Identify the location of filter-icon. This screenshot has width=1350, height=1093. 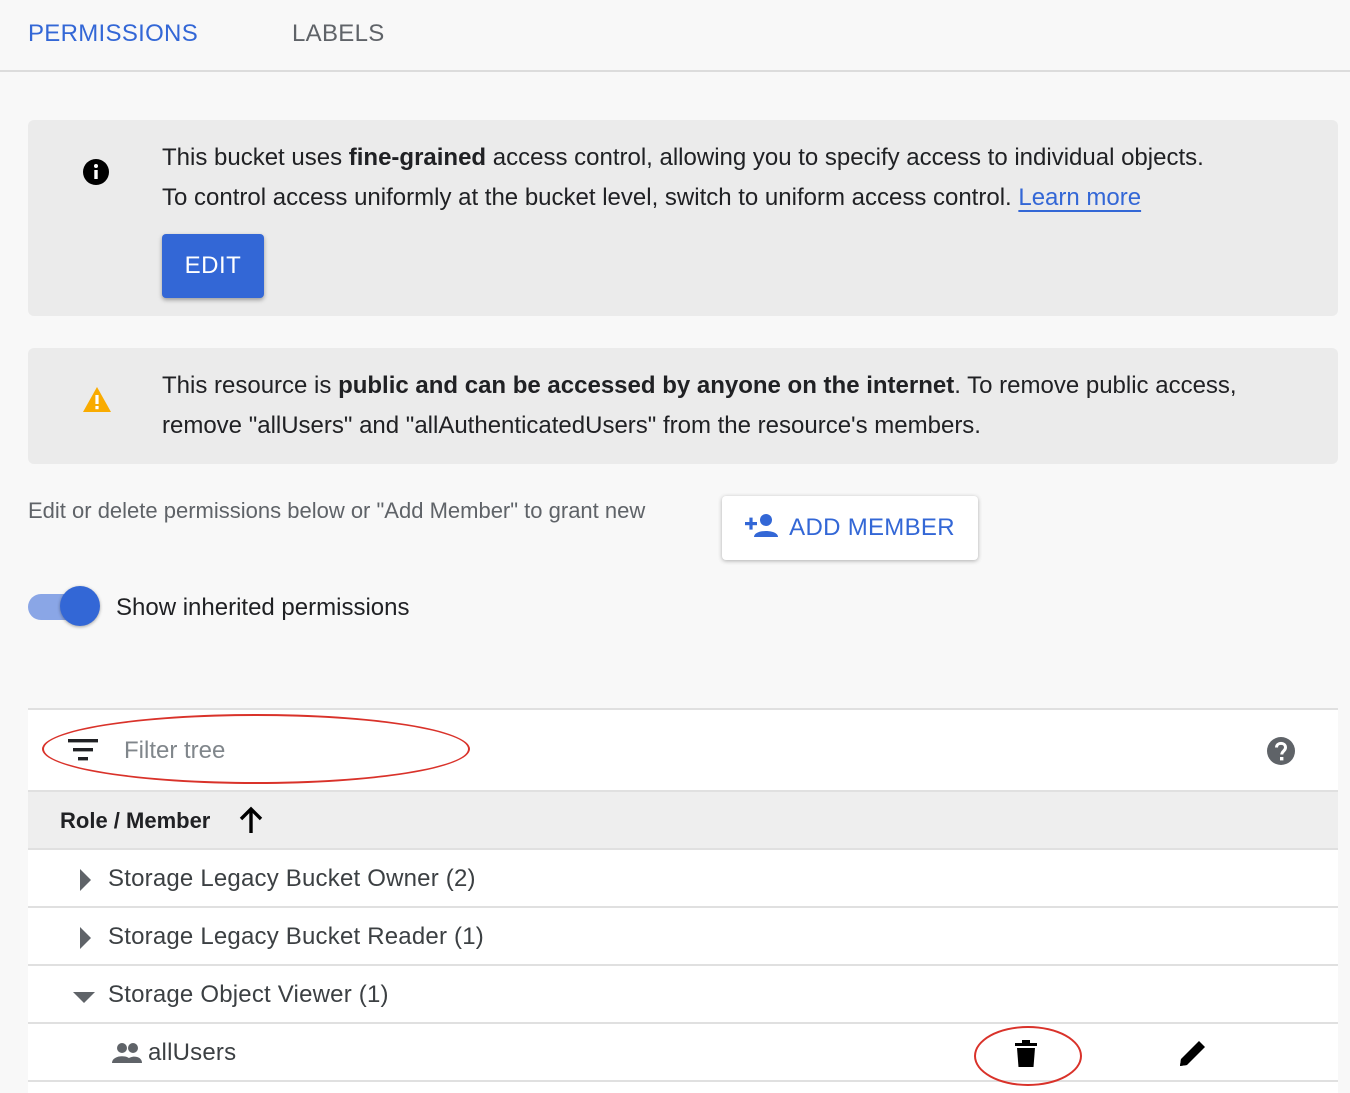
(83, 752).